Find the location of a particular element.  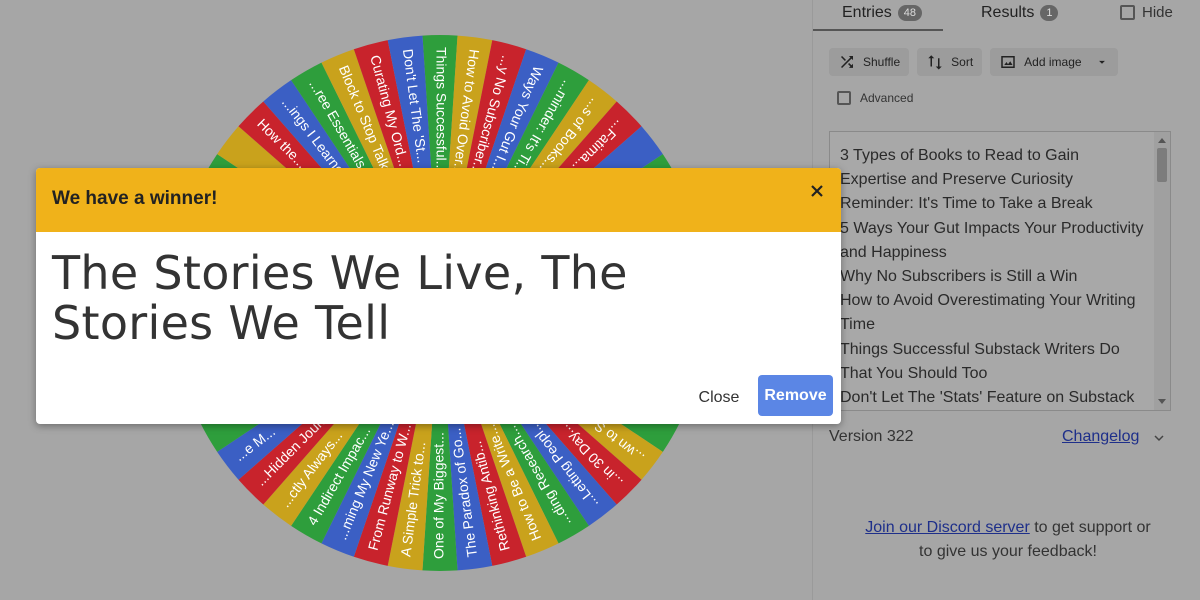

shuffle-button: Shuffle is located at coordinates (869, 62).